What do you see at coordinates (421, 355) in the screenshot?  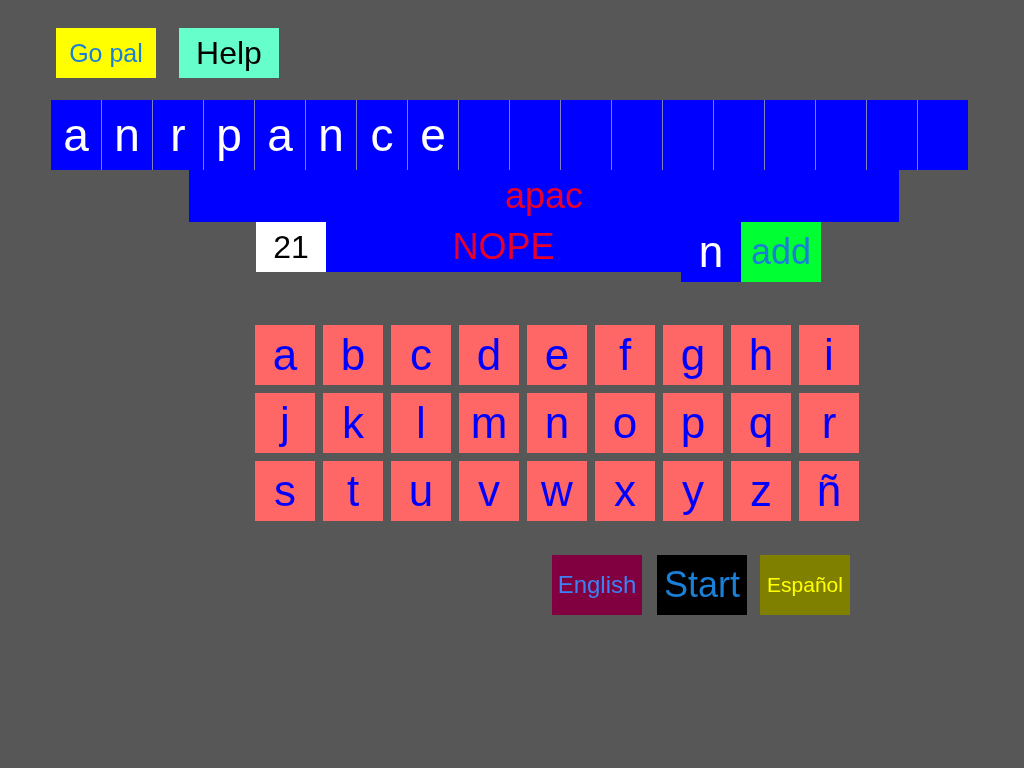 I see `letter-key: c` at bounding box center [421, 355].